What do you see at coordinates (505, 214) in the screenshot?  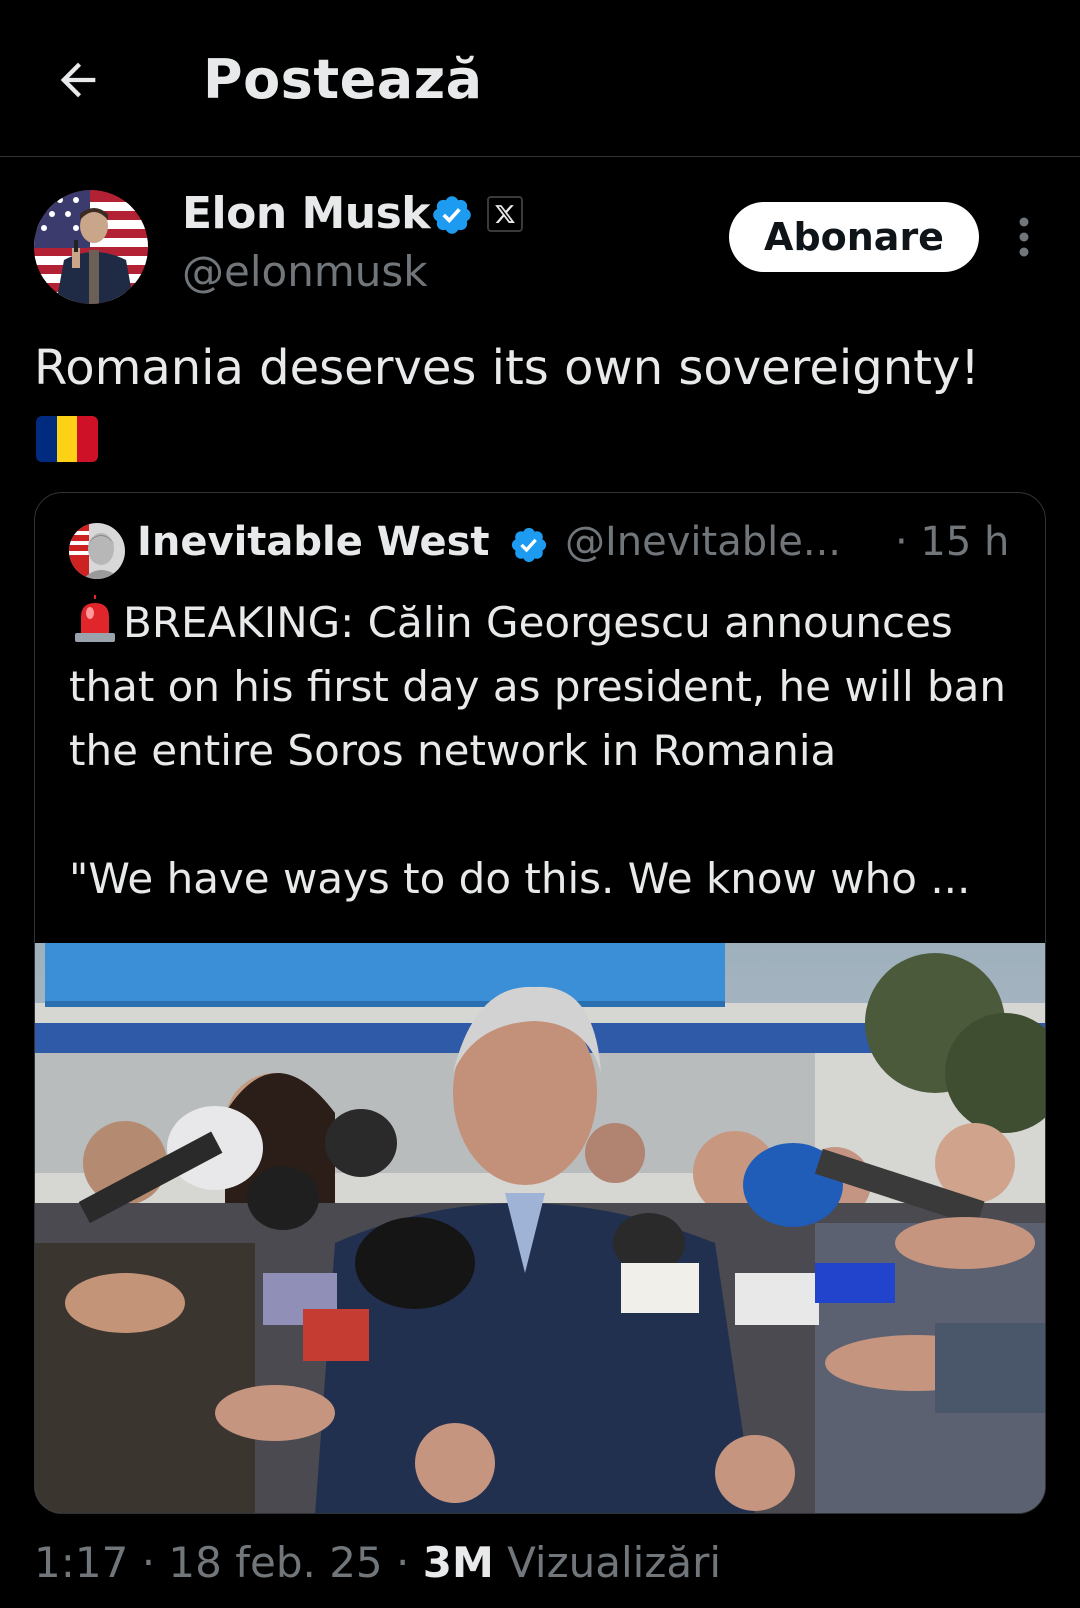 I see `x-affiliate-badge-icon` at bounding box center [505, 214].